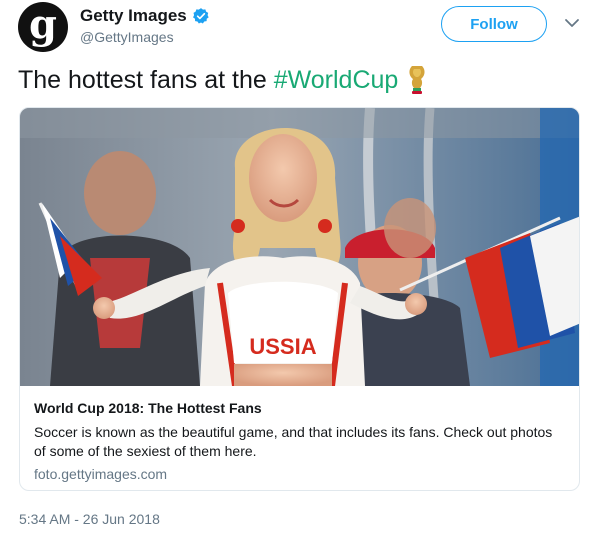  Describe the element at coordinates (572, 23) in the screenshot. I see `chevron-down-icon` at that location.